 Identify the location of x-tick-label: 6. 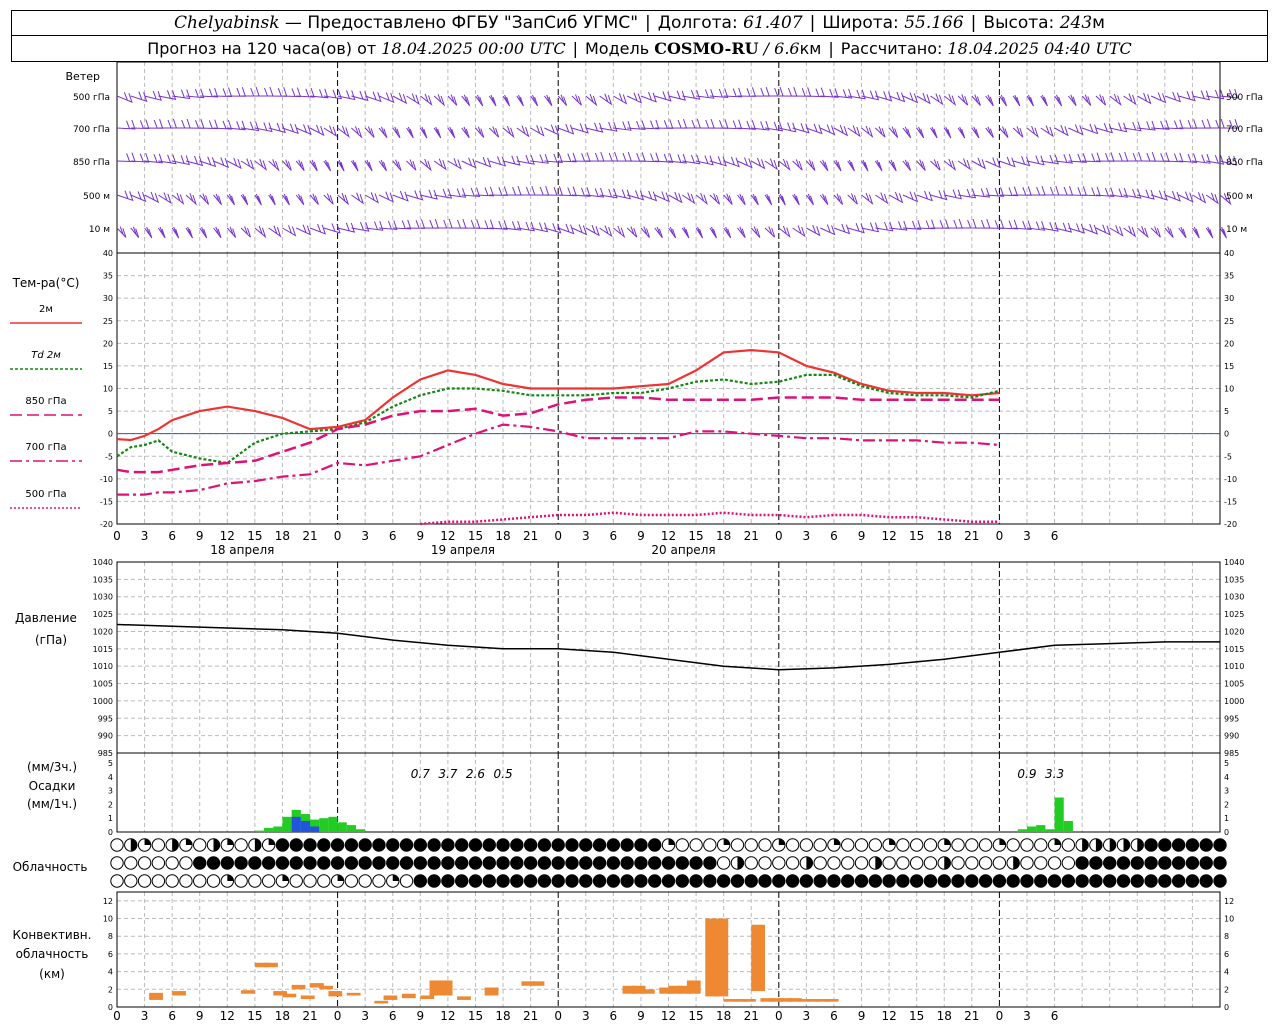
(172, 1016).